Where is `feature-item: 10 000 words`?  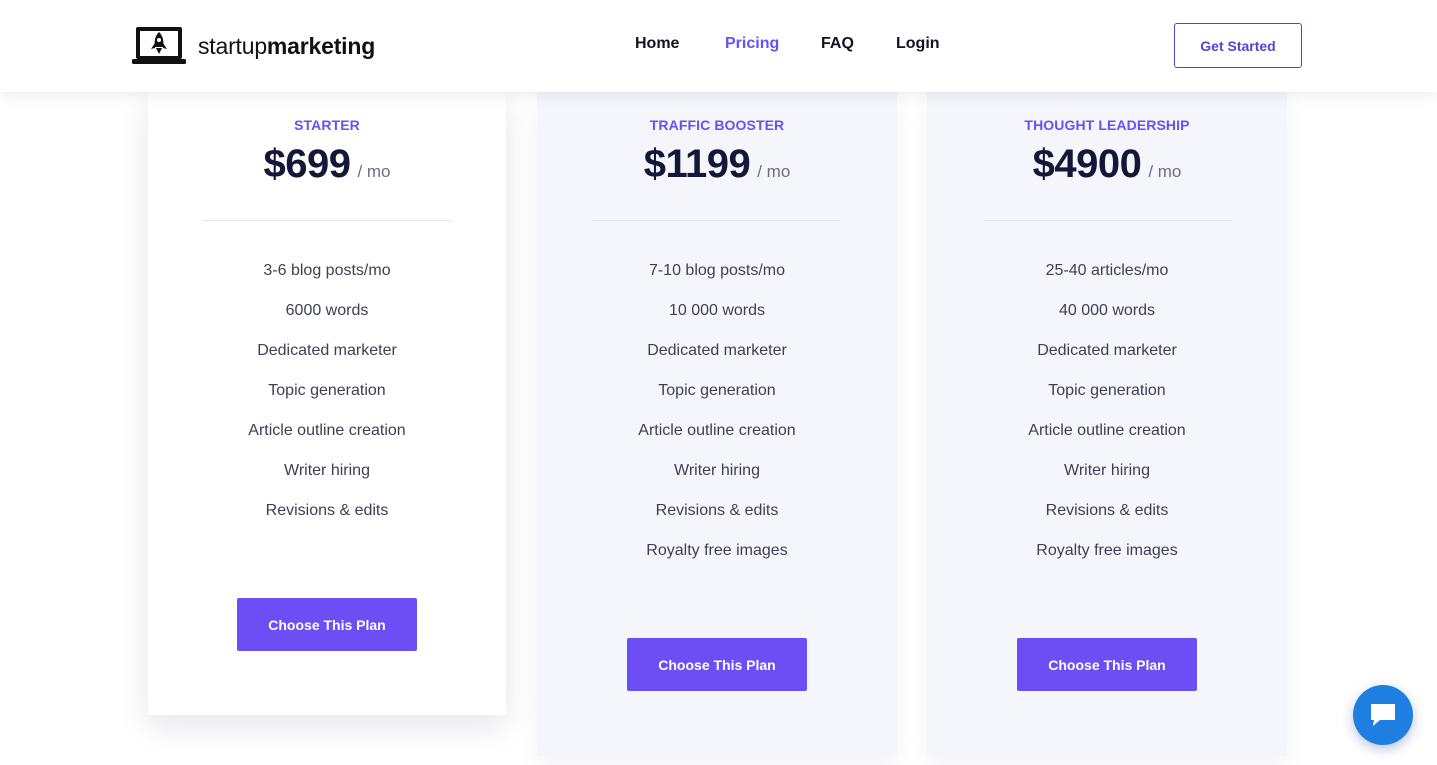 feature-item: 10 000 words is located at coordinates (717, 310).